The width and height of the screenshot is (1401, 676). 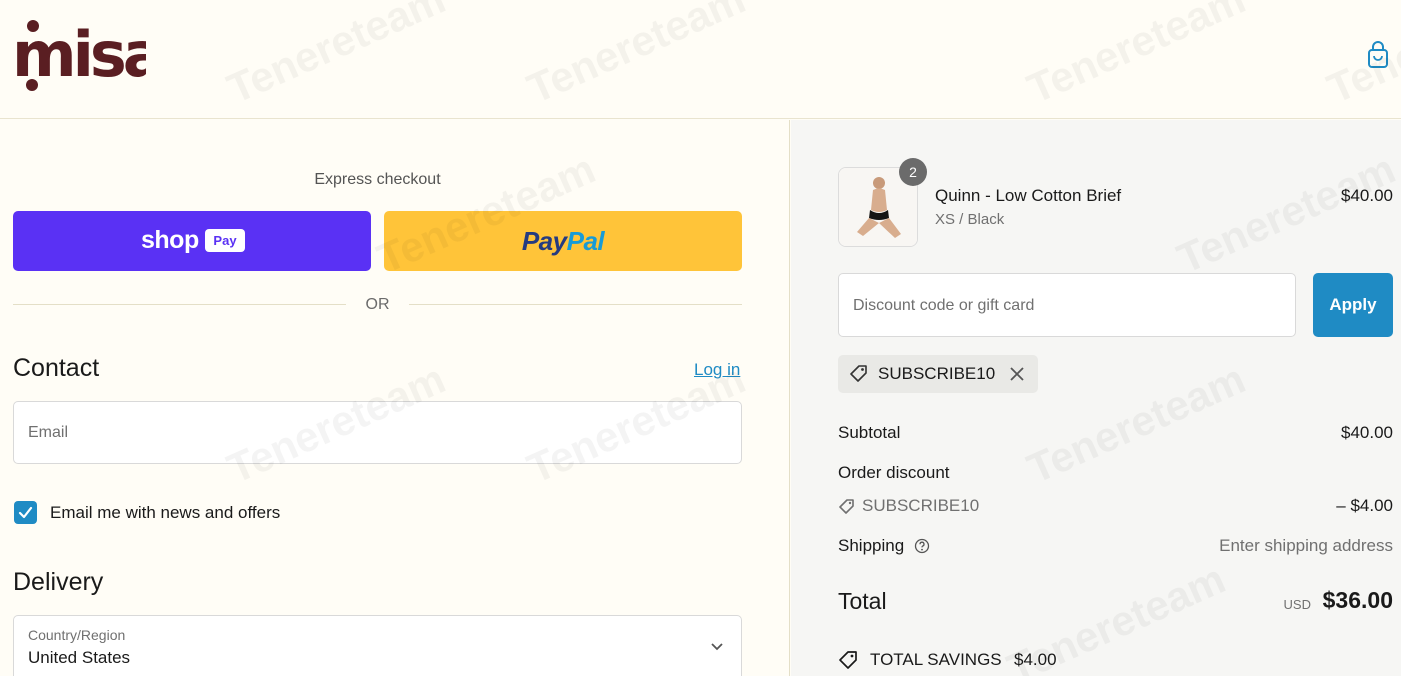 I want to click on newsletter-label: Email me with news and offers, so click(x=165, y=512).